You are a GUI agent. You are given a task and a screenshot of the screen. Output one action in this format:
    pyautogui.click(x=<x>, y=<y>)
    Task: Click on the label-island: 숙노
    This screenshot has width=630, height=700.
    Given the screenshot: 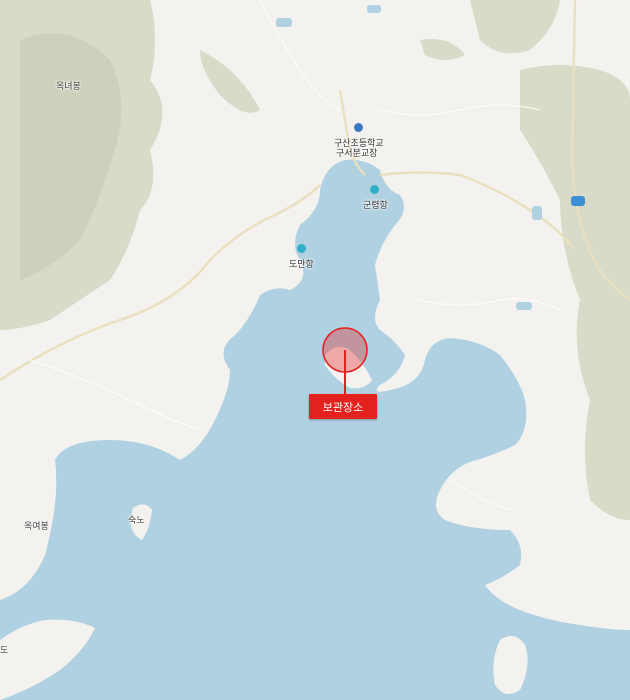 What is the action you would take?
    pyautogui.click(x=136, y=521)
    